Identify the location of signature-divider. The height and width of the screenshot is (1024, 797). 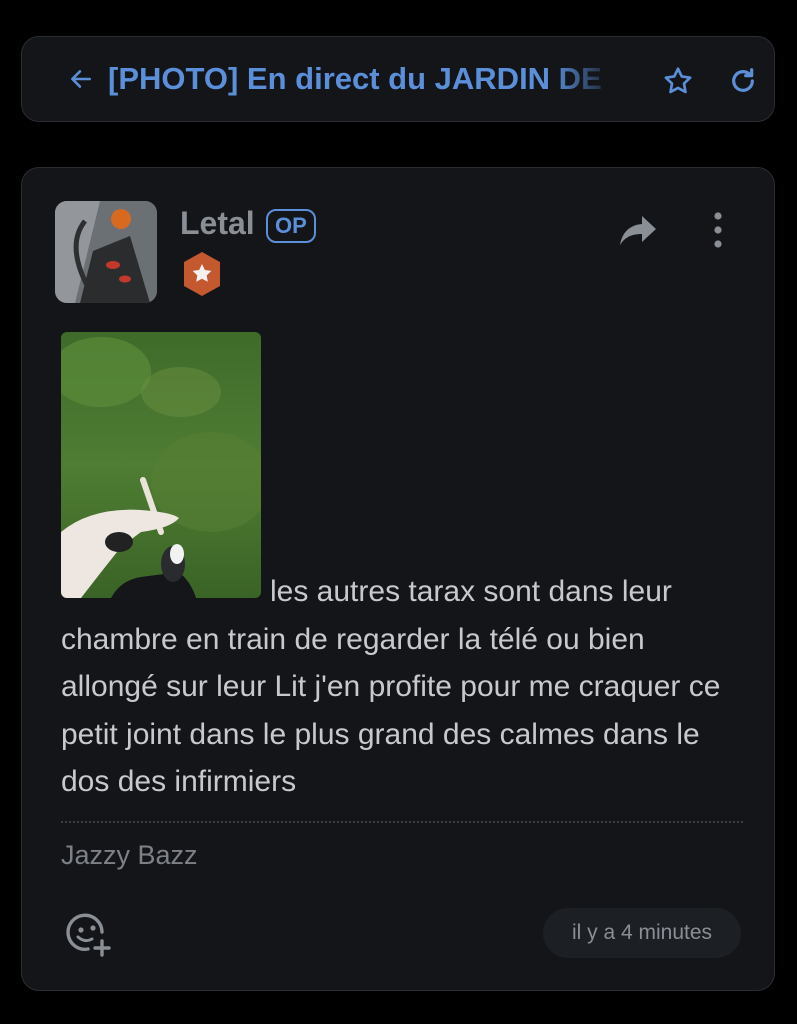
(402, 822).